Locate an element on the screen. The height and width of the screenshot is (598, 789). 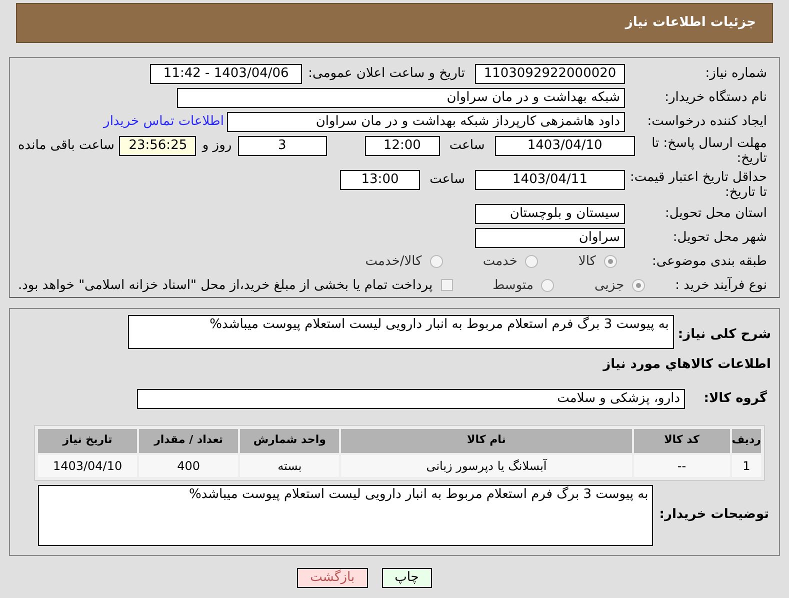
field-label: ساعت باقی مانده is located at coordinates (66, 146).